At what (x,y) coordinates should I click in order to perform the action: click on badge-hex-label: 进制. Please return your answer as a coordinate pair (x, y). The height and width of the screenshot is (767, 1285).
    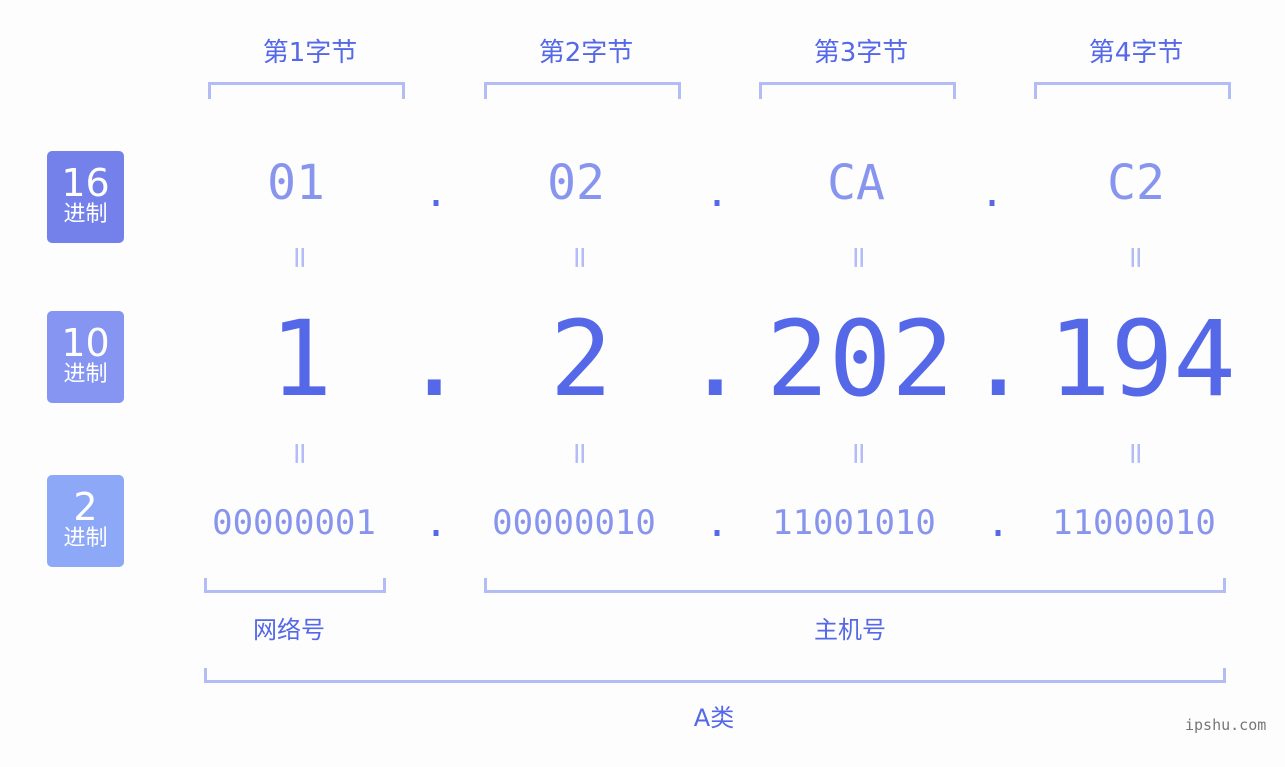
    Looking at the image, I should click on (85, 214).